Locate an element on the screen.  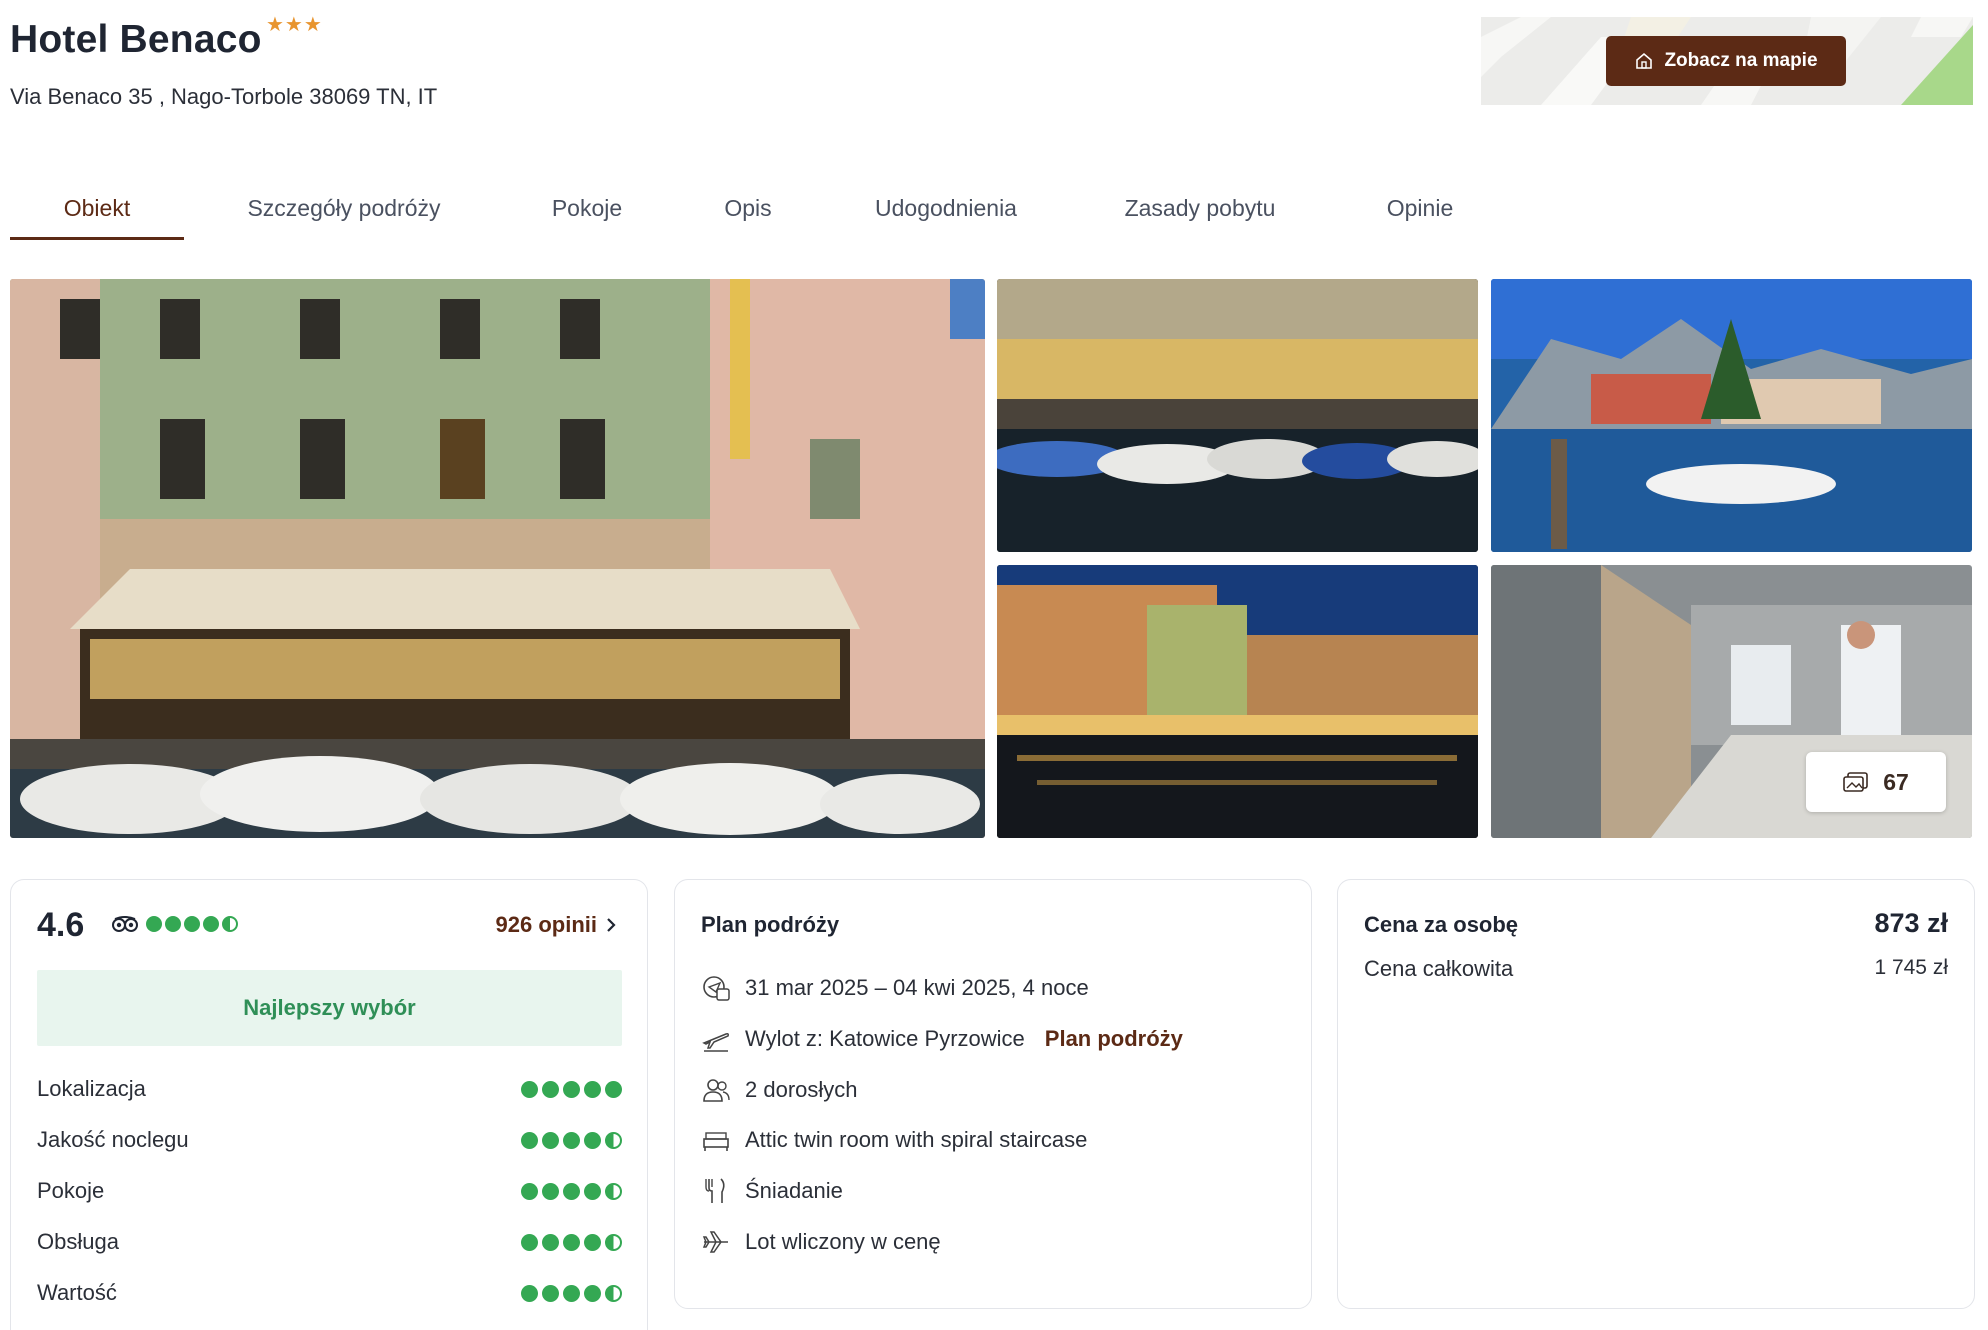
trip-dates: 31 mar 2025 – 04 kwi 2025, 4 noce is located at coordinates (917, 987).